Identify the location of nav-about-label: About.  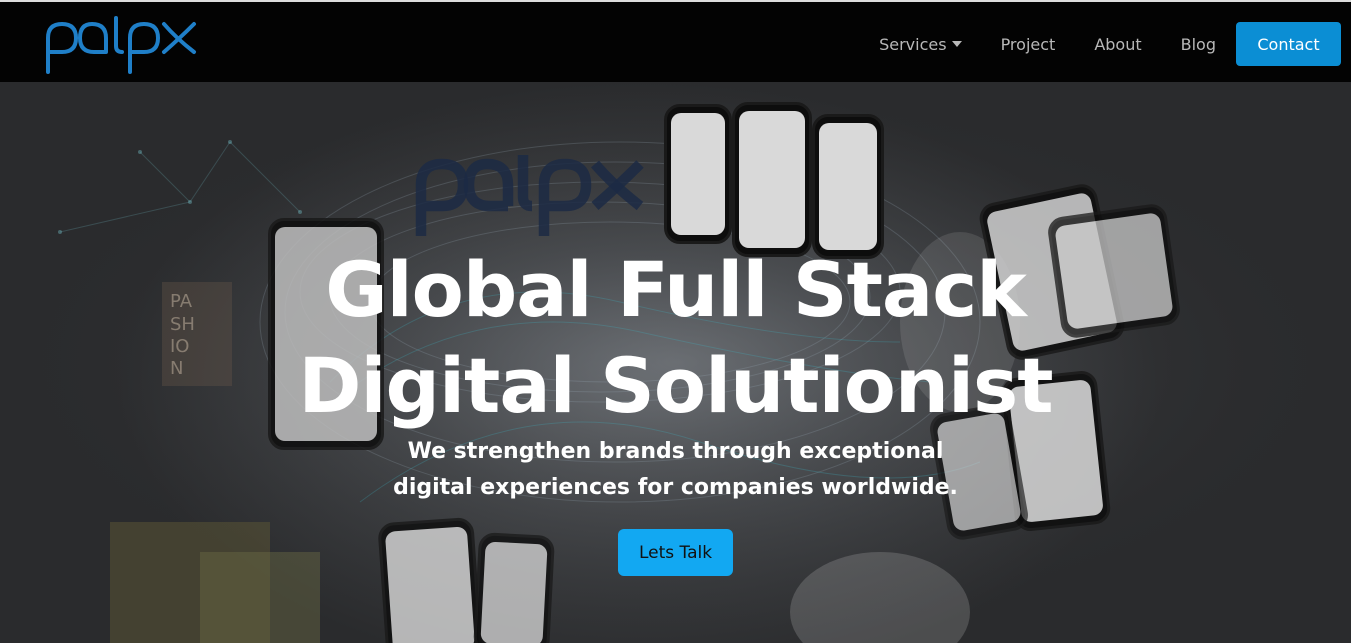
(1118, 44).